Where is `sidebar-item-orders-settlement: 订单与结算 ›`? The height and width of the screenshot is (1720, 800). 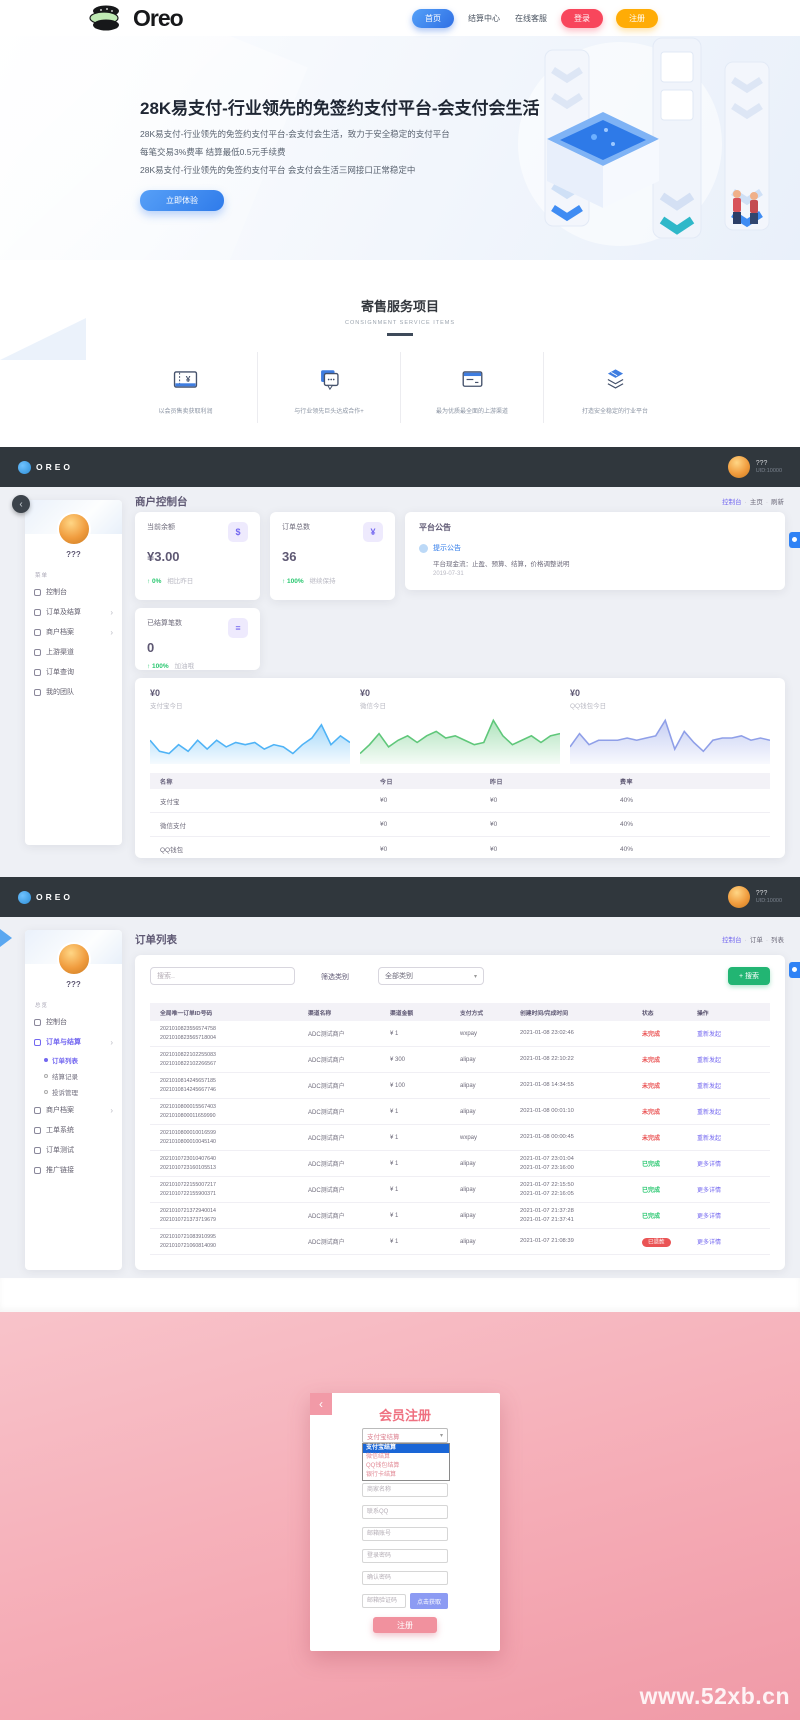
sidebar-item-orders-settlement: 订单与结算 › is located at coordinates (73, 1042).